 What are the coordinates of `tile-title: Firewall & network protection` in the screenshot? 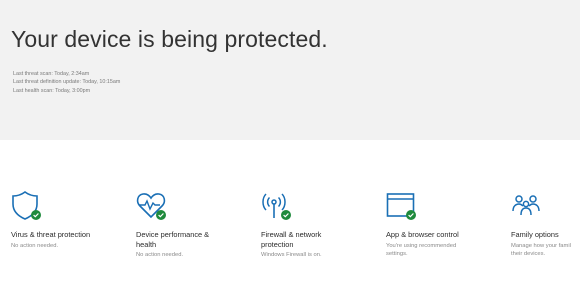 It's located at (291, 239).